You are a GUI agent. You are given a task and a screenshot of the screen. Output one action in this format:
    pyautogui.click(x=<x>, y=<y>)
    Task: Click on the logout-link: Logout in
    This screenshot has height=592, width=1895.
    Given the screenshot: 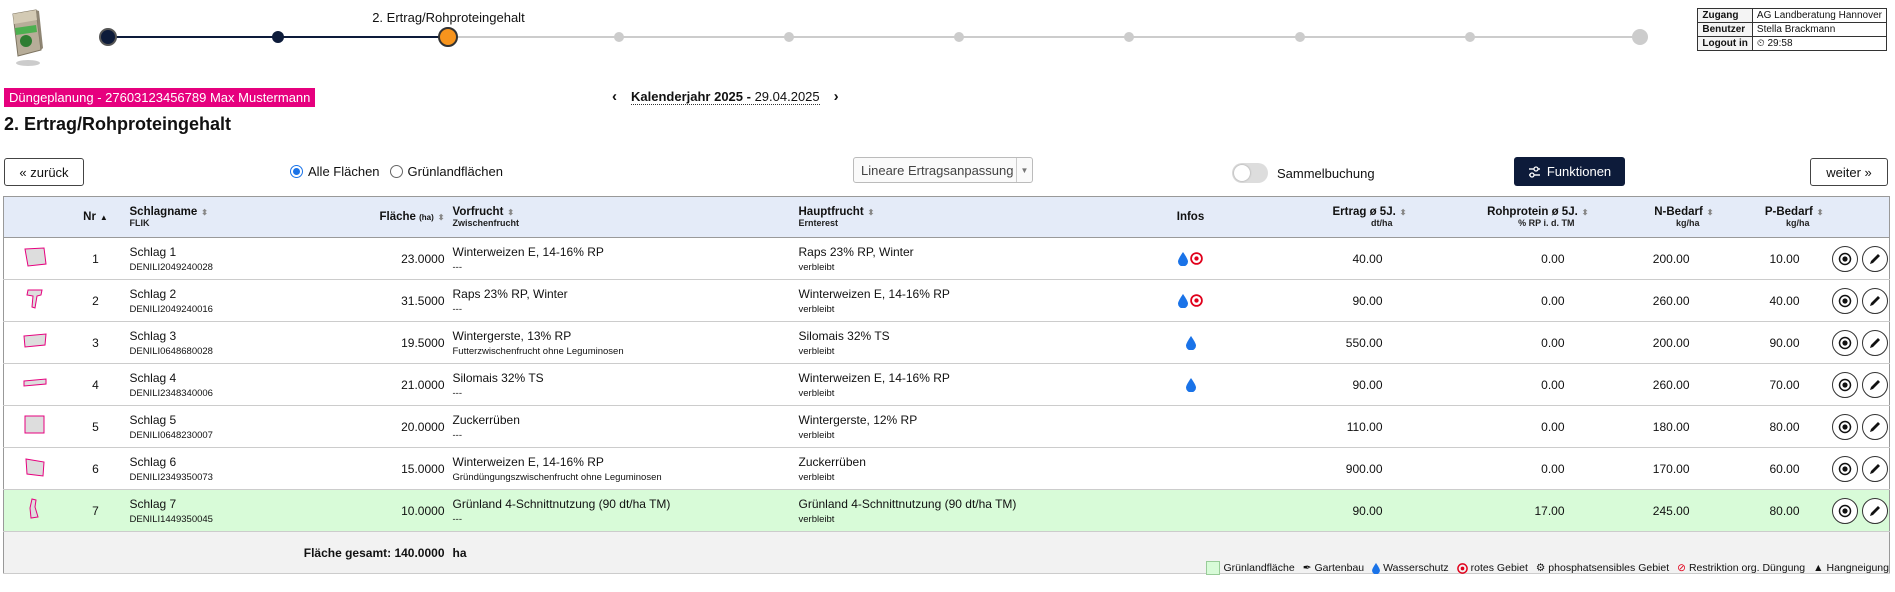 What is the action you would take?
    pyautogui.click(x=1725, y=43)
    